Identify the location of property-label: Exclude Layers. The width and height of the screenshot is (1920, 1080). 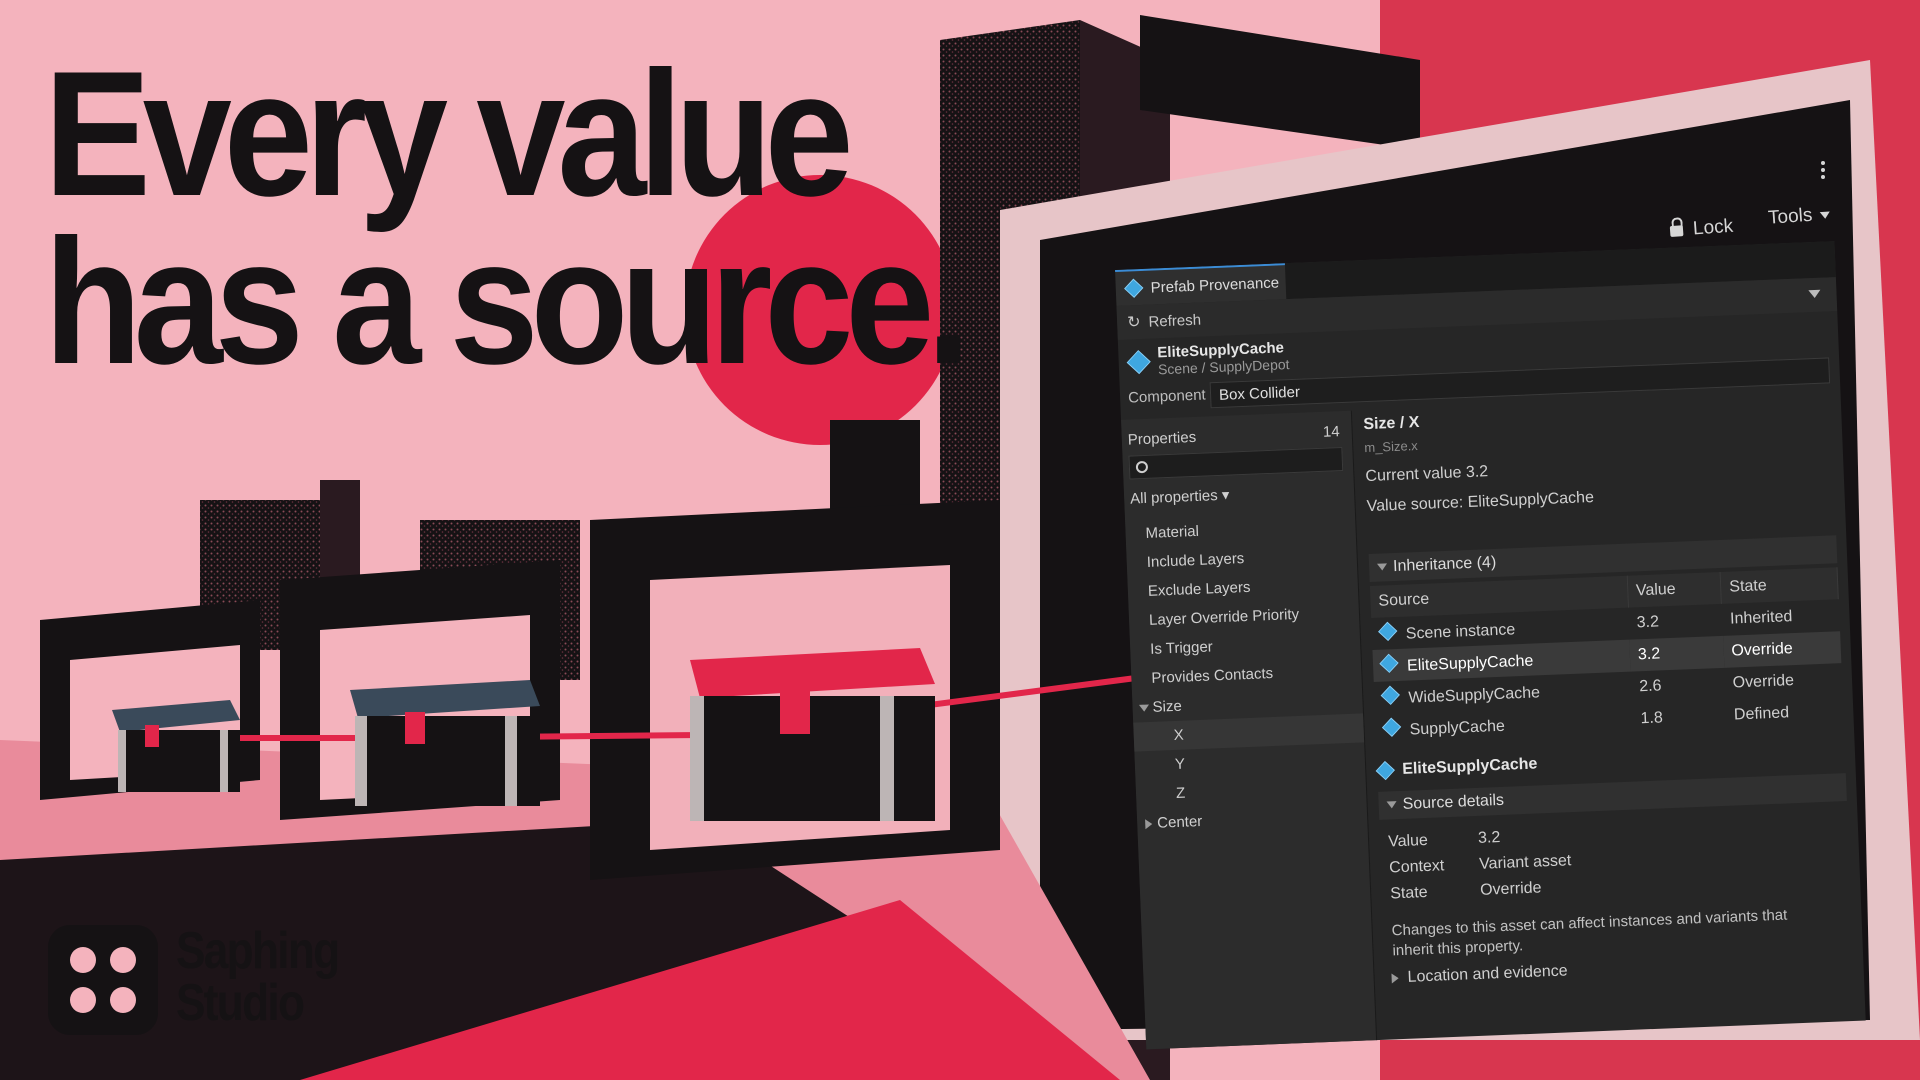
(1199, 589).